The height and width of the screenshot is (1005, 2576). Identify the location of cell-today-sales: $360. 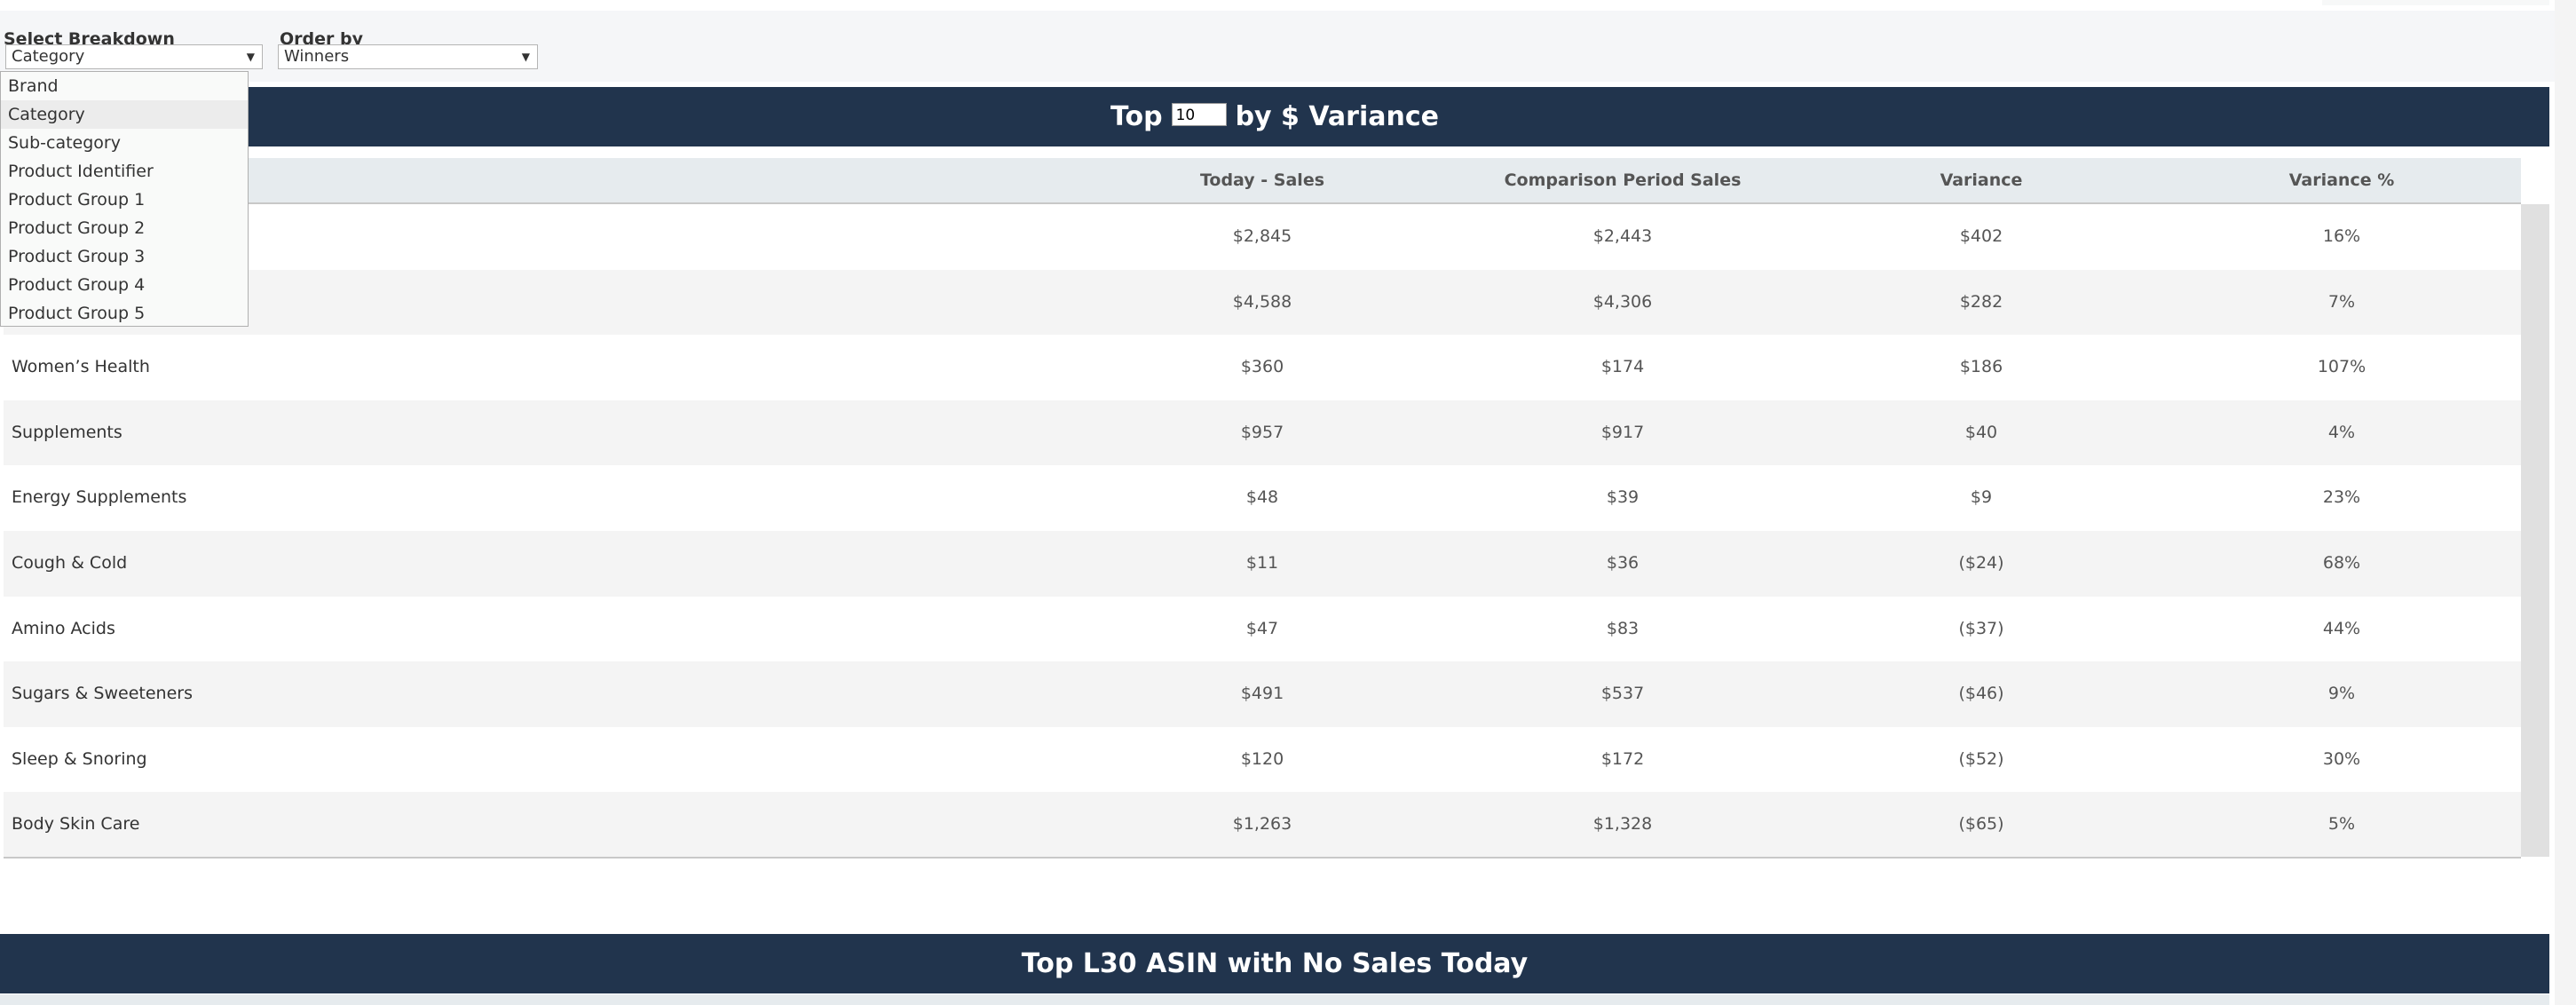
(1262, 367).